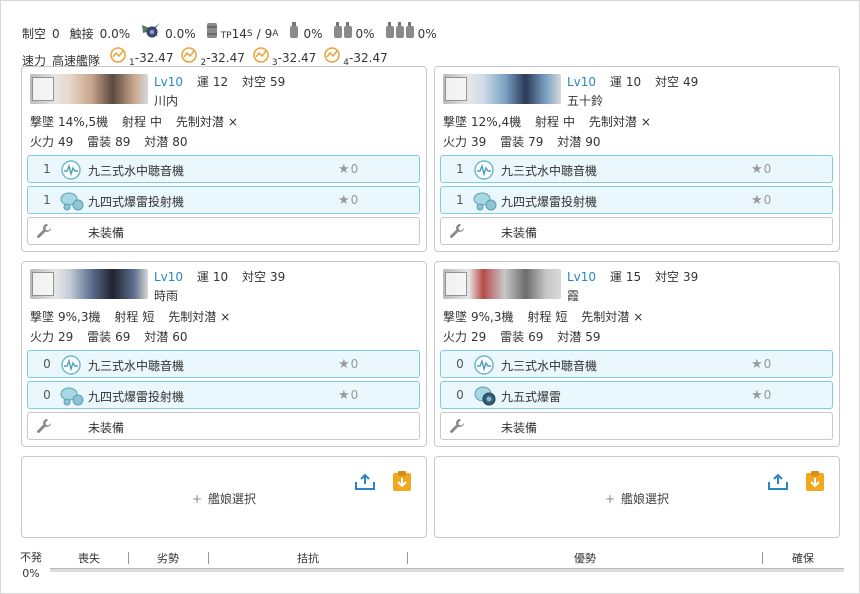 This screenshot has height=594, width=860. What do you see at coordinates (224, 497) in the screenshot?
I see `add-ship-card-left: + 艦娘選択` at bounding box center [224, 497].